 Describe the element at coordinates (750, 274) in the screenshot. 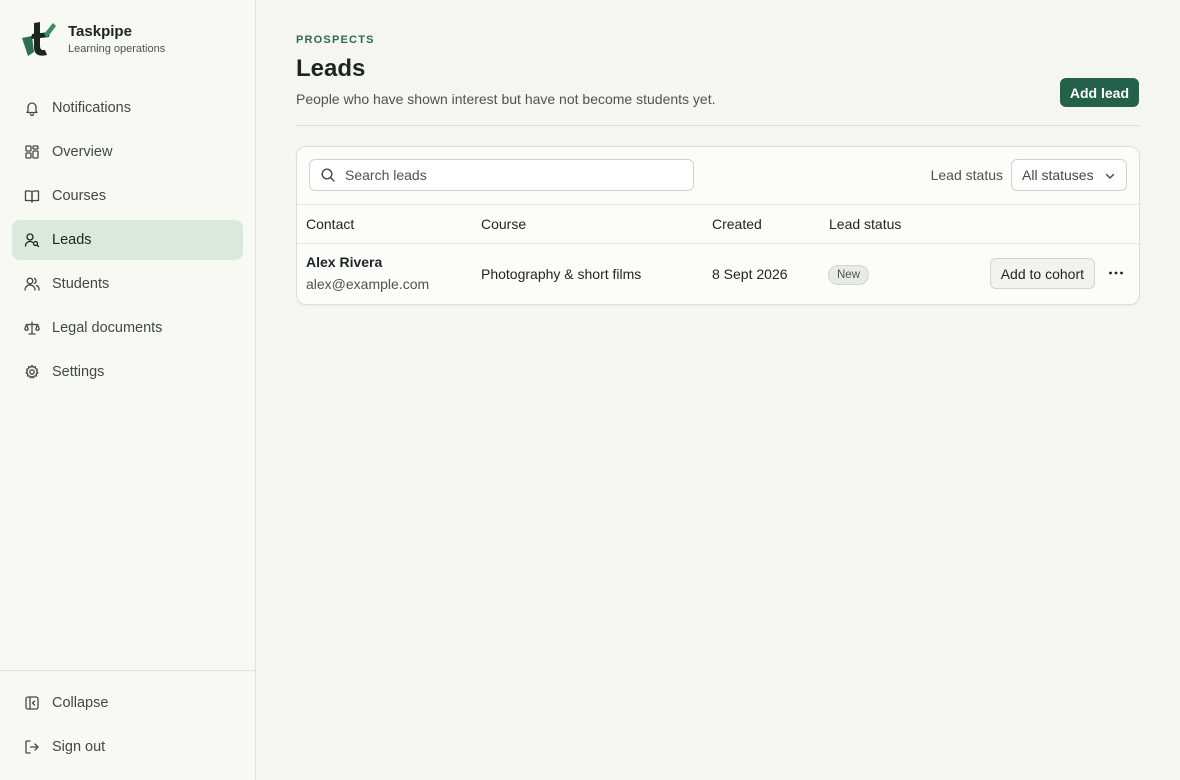

I see `created-cell: 8 Sept 2026` at that location.